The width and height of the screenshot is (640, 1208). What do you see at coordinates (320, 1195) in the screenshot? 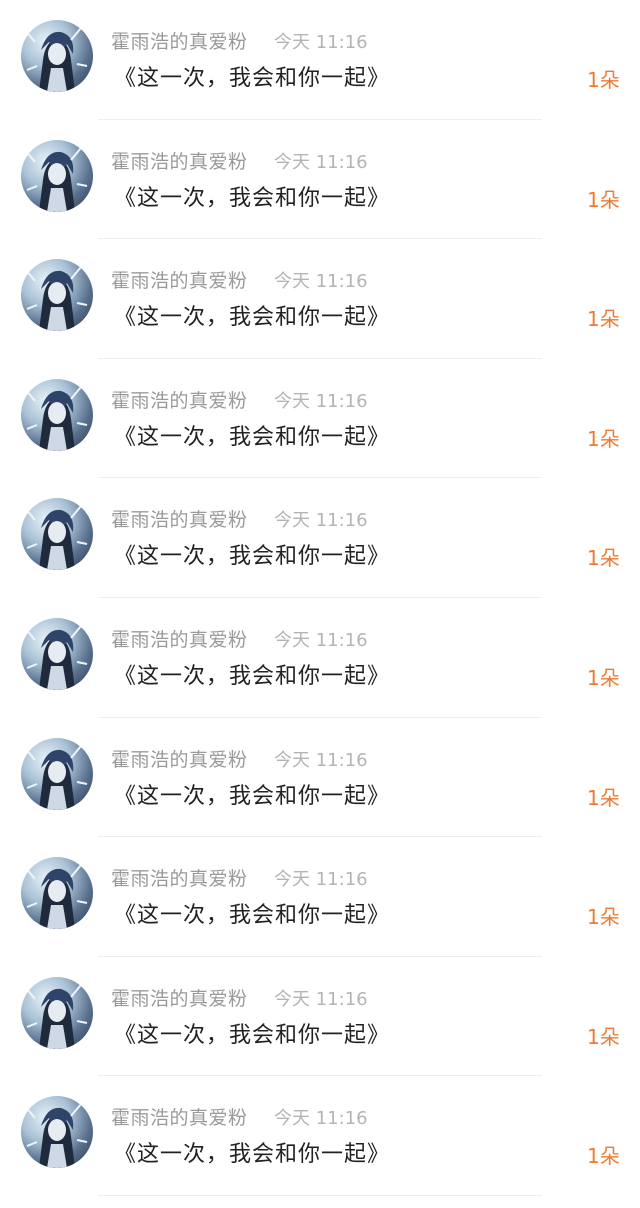
I see `divider` at bounding box center [320, 1195].